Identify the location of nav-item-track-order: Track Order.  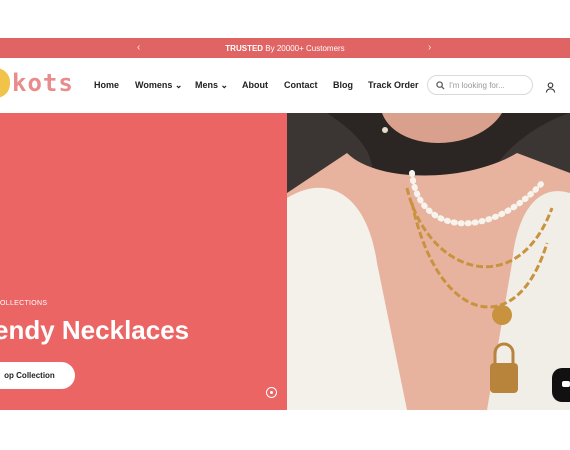
(393, 85).